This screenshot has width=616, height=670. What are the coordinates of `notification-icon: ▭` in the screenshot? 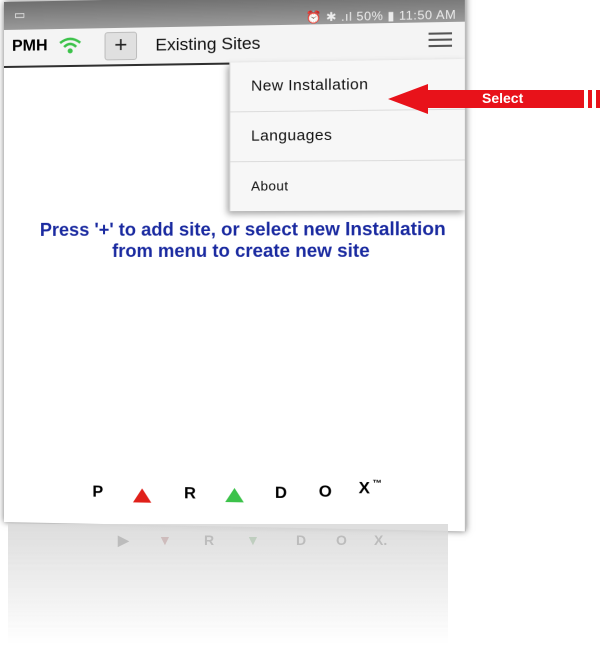 It's located at (19, 14).